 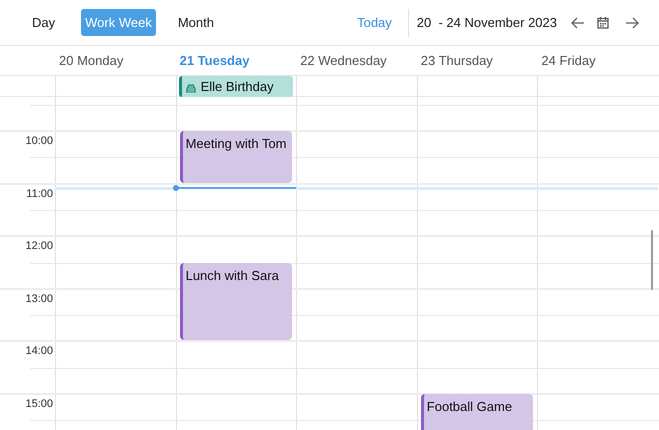 I want to click on hour-label: 10:00, so click(x=39, y=141).